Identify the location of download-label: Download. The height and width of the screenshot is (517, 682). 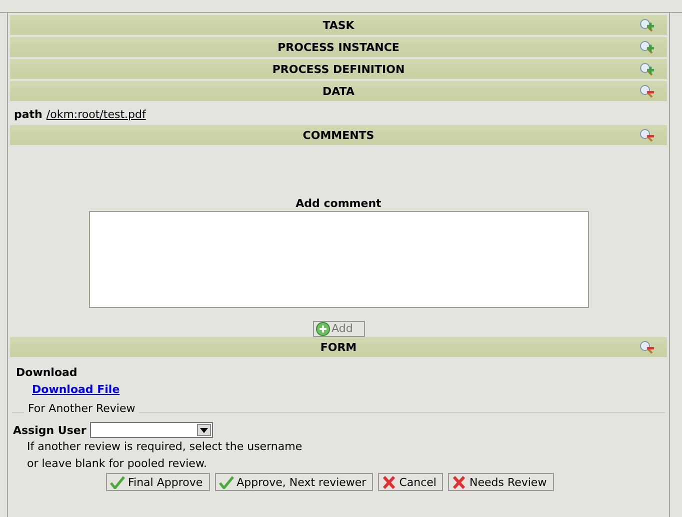
(46, 373).